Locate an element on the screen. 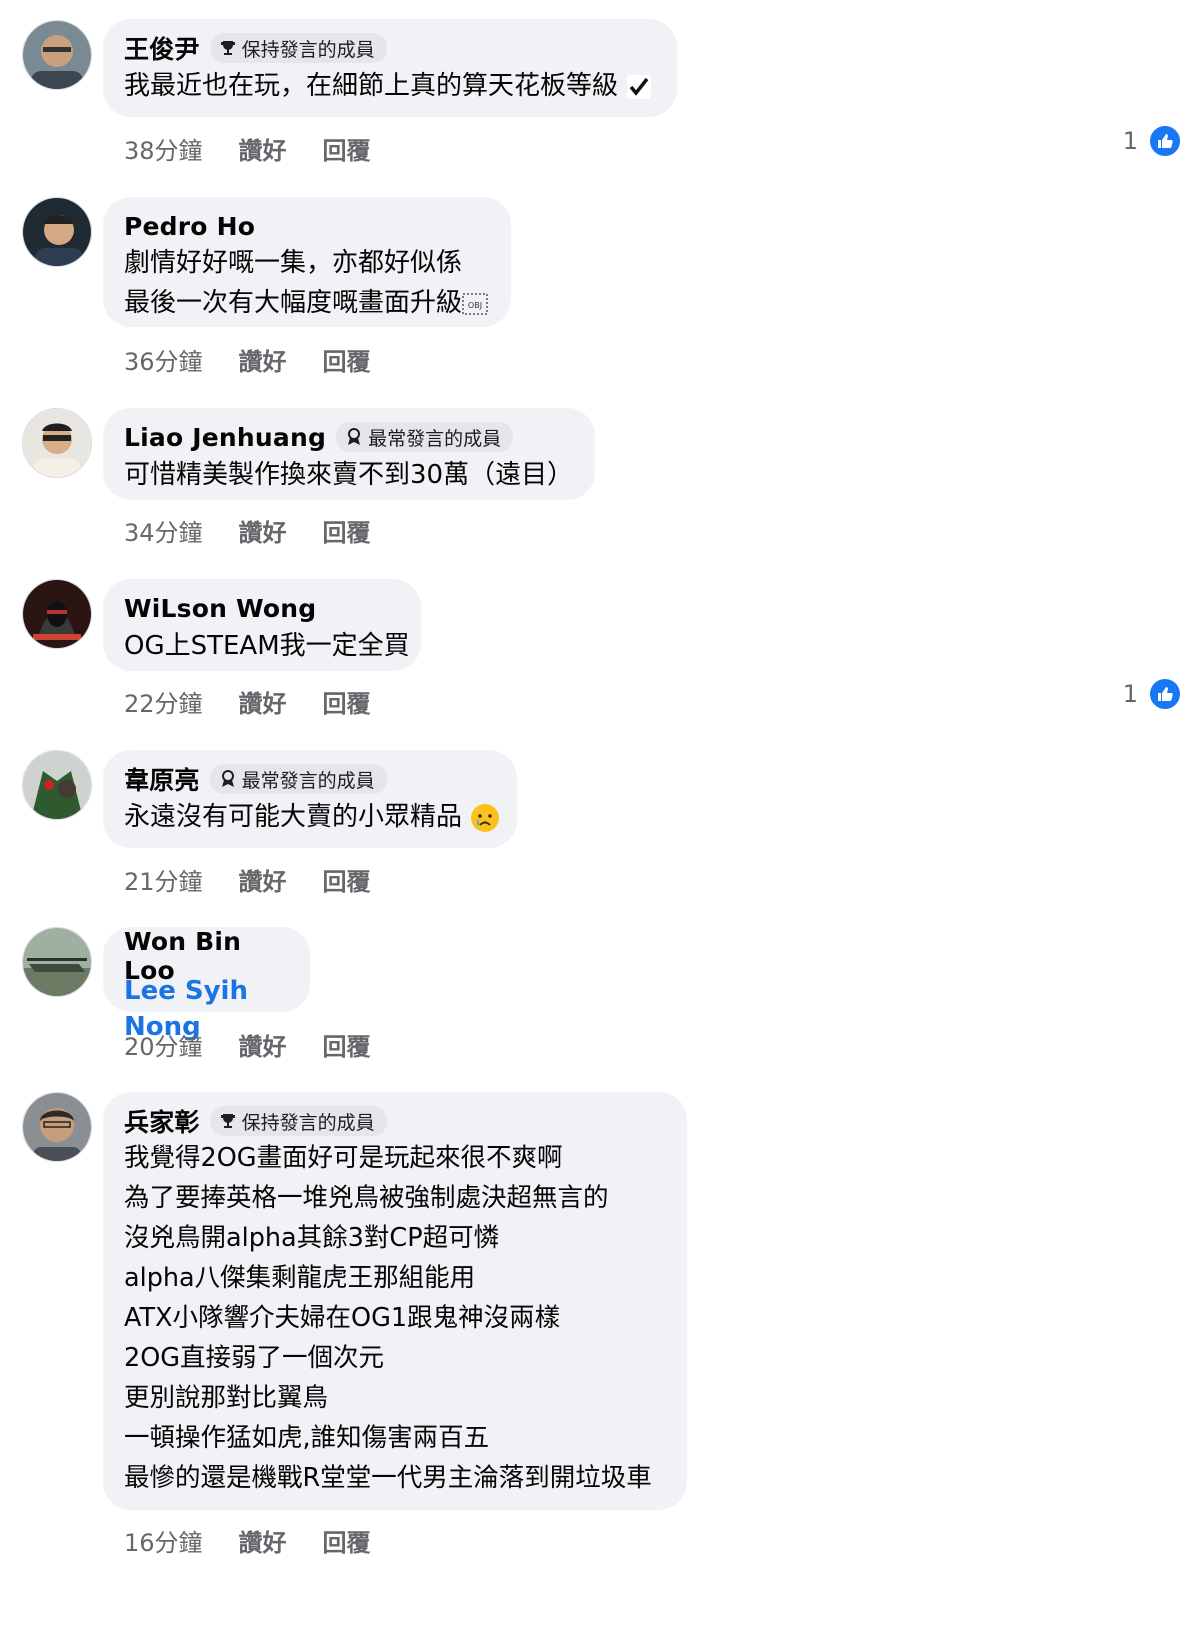  author-name: Pedro Ho is located at coordinates (189, 226).